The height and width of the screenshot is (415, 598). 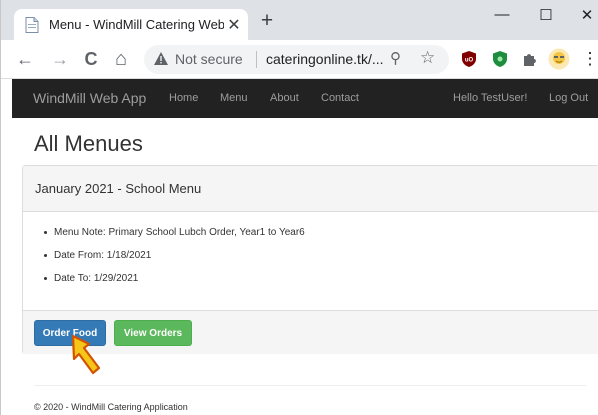 What do you see at coordinates (121, 59) in the screenshot?
I see `home-icon: ⌂` at bounding box center [121, 59].